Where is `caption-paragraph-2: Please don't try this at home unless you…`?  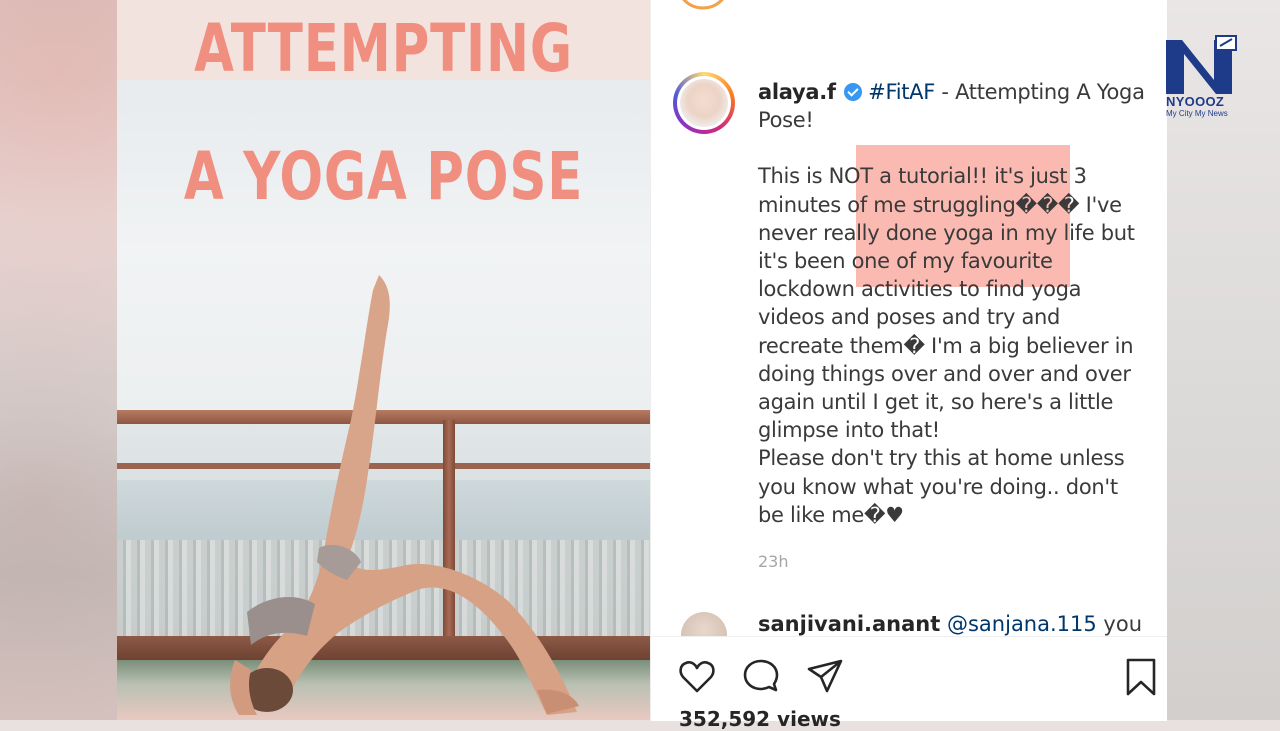
caption-paragraph-2: Please don't try this at home unless you… is located at coordinates (941, 486).